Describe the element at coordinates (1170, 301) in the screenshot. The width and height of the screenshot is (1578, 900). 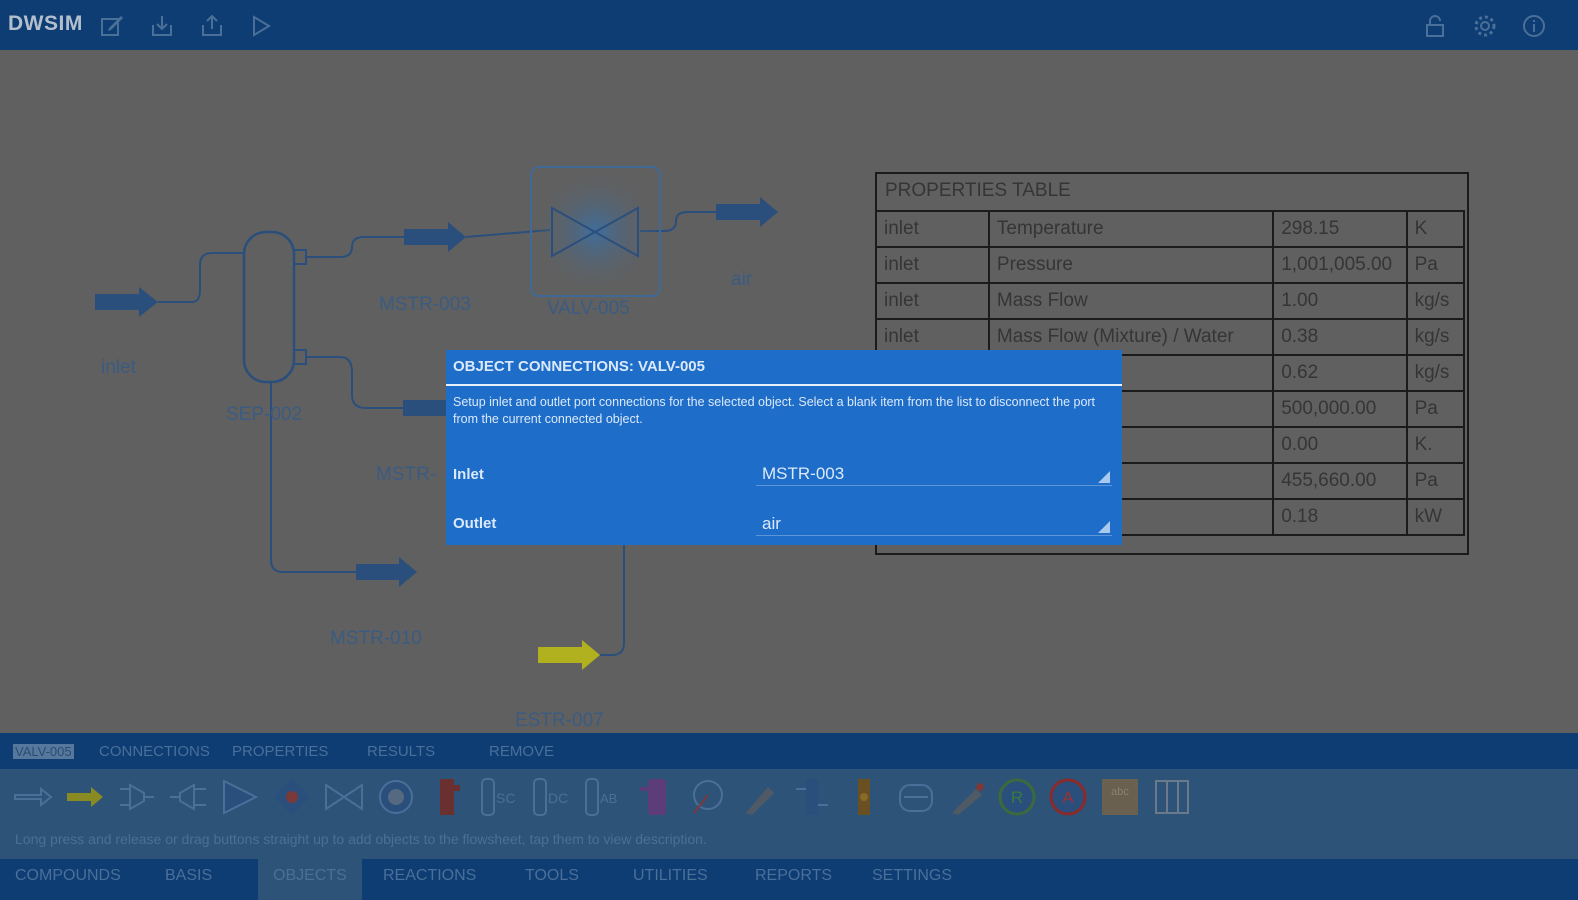
I see `table-row: inlet Mass Flow 1.00 kg/s` at that location.